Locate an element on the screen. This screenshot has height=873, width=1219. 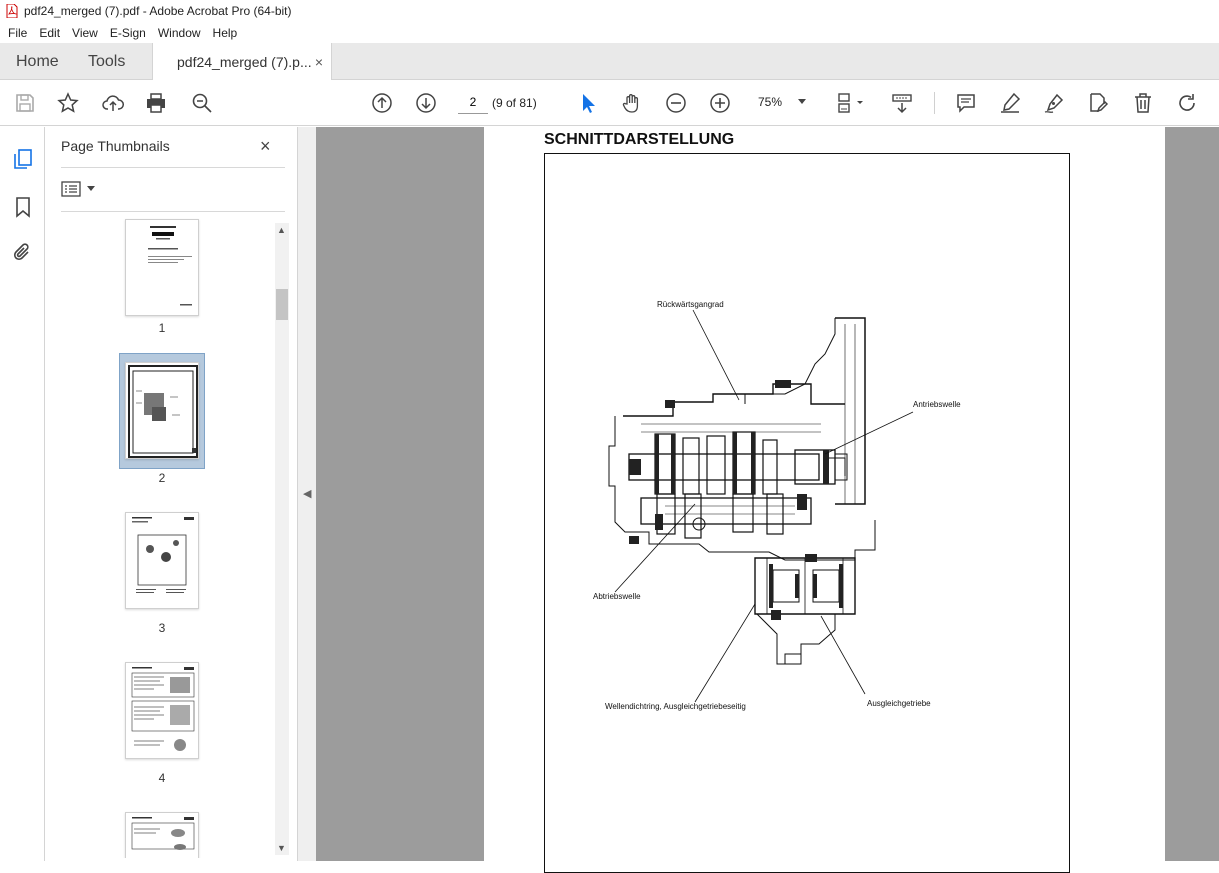
close-tab-icon: × is located at coordinates (319, 62).